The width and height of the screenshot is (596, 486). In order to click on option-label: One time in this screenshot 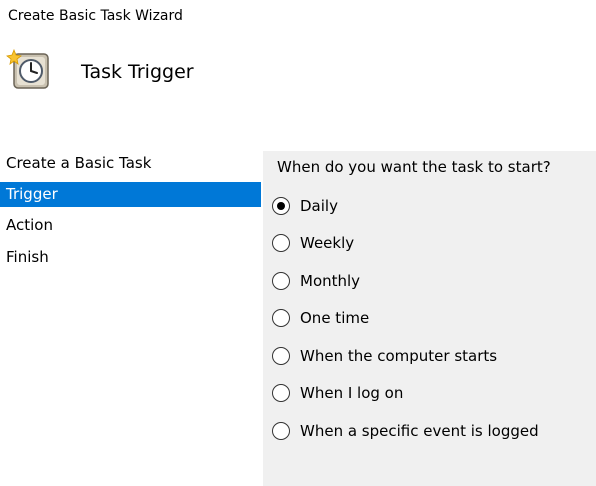, I will do `click(335, 318)`.